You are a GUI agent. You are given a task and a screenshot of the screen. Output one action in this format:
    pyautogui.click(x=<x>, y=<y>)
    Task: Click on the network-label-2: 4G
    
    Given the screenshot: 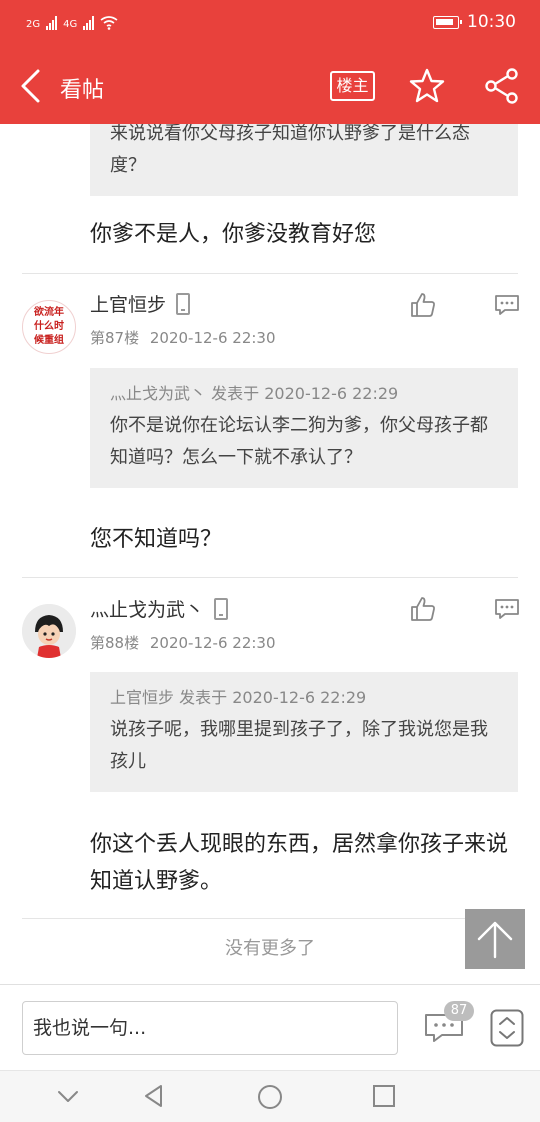 What is the action you would take?
    pyautogui.click(x=70, y=24)
    